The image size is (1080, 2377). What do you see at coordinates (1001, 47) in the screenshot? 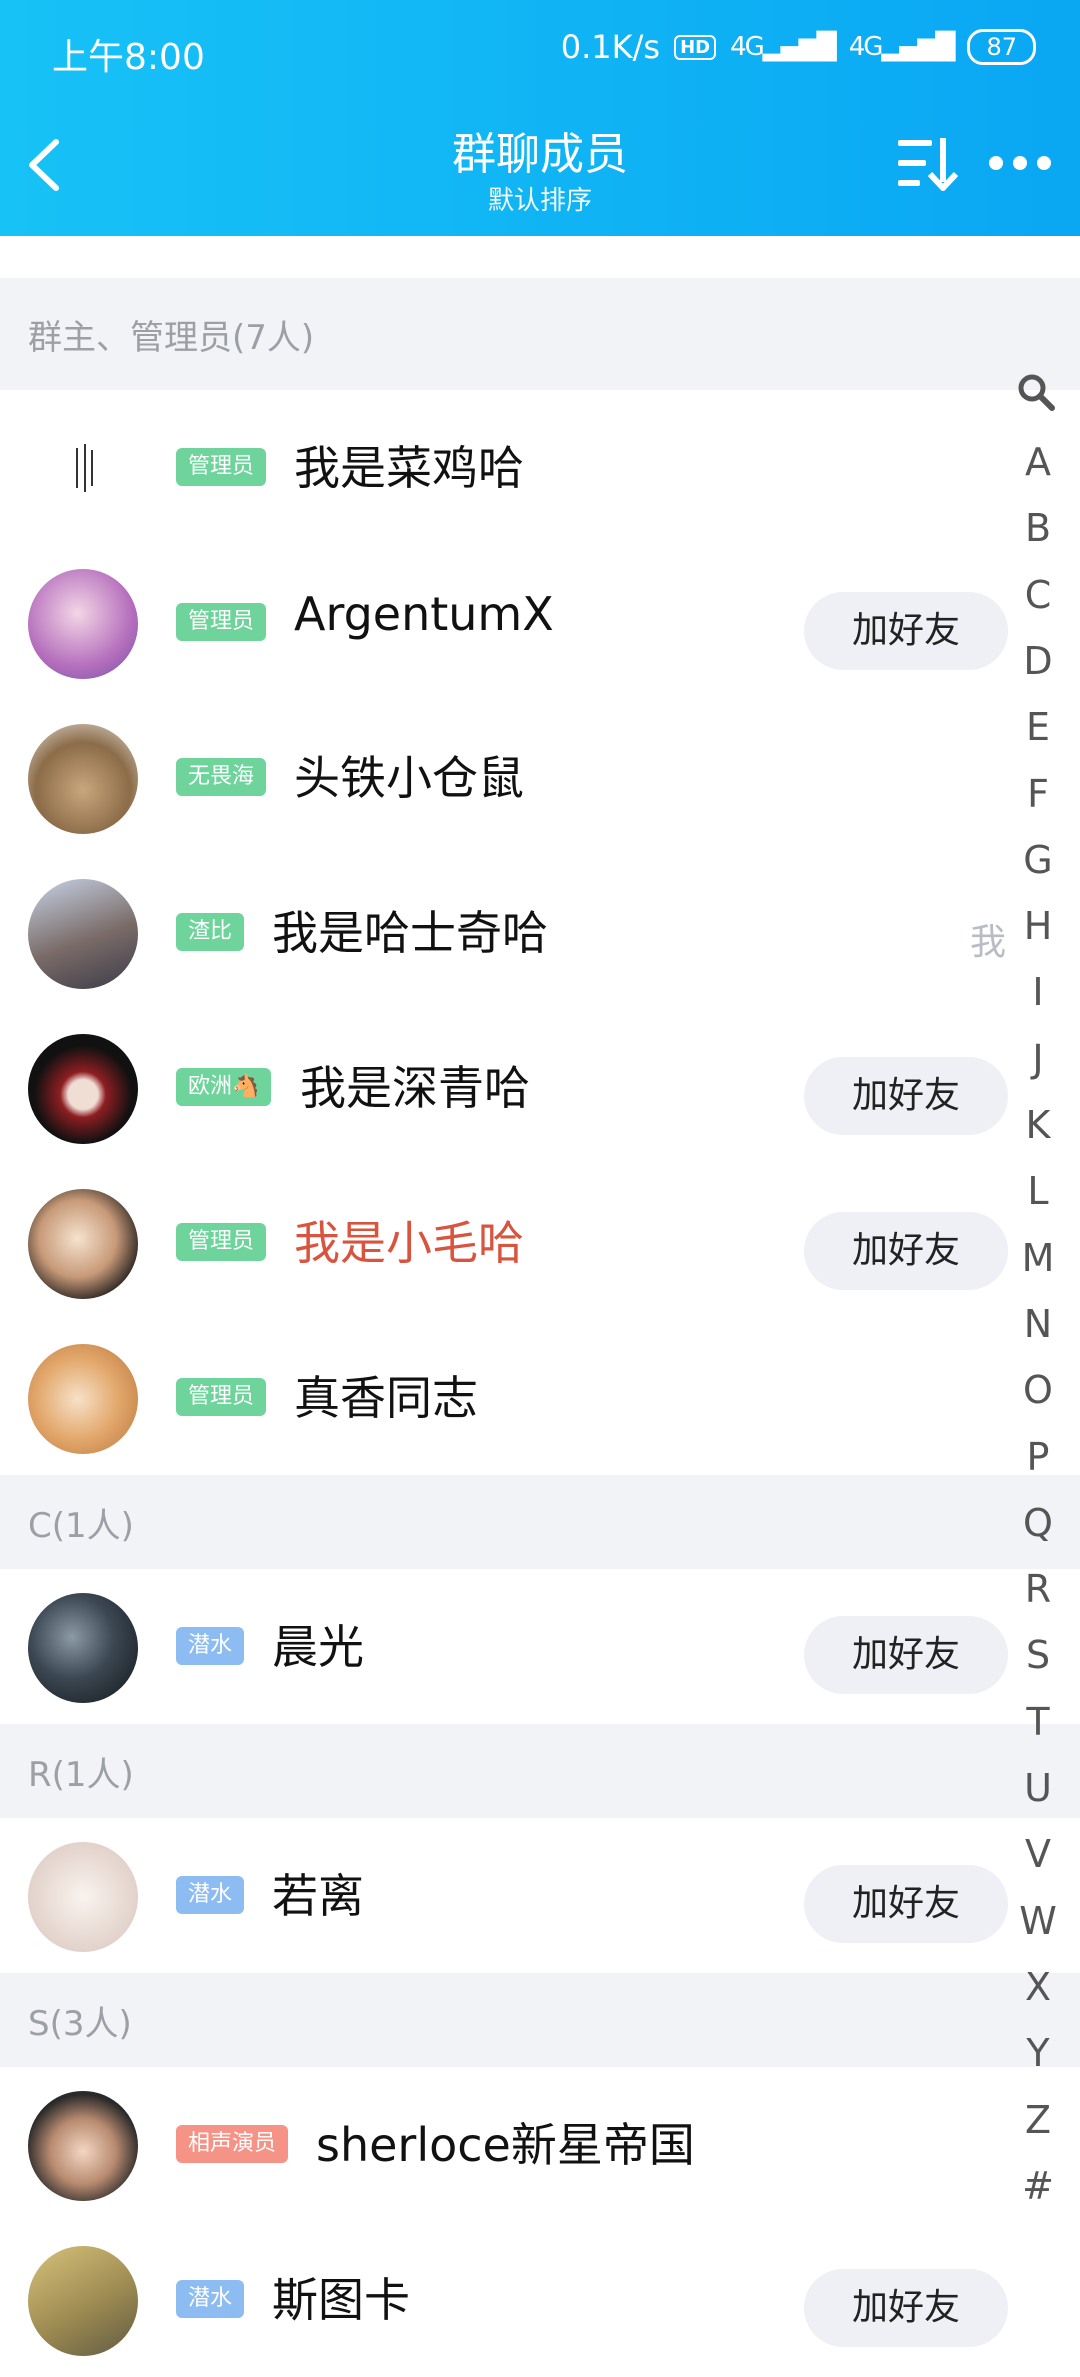
I see `battery-icon: 87` at bounding box center [1001, 47].